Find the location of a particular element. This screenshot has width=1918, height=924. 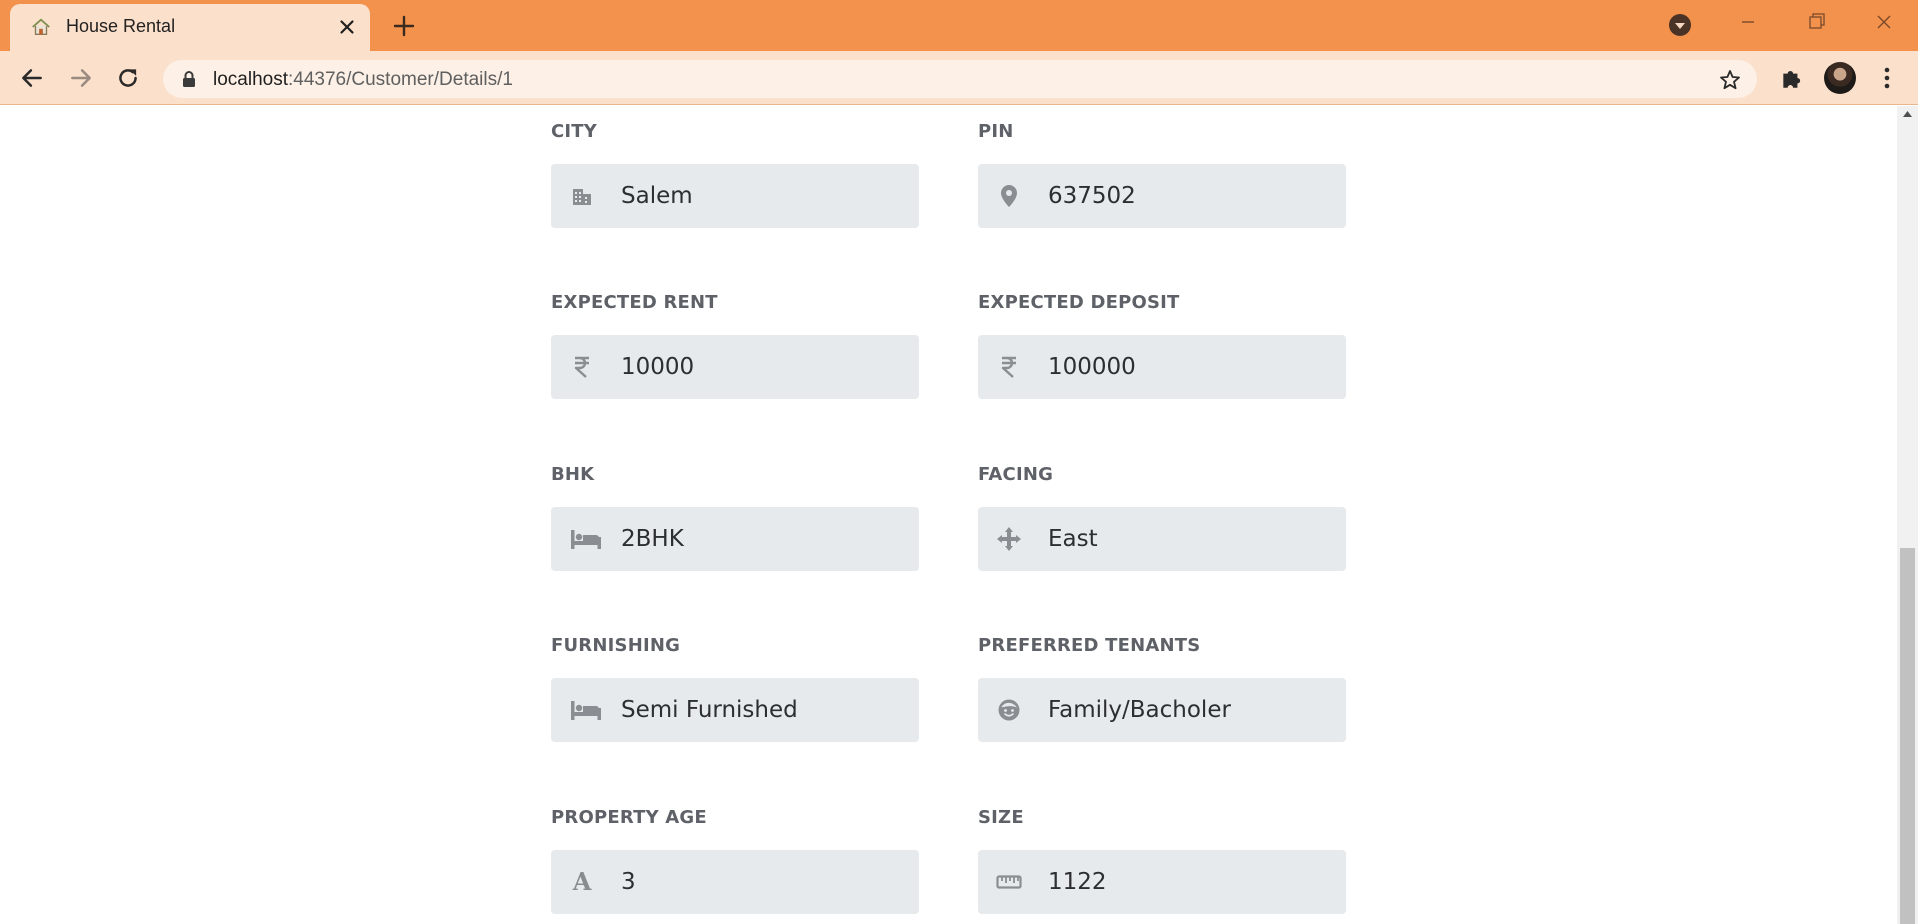

address-bar: localhost:44376/Customer/Details/1 is located at coordinates (960, 79).